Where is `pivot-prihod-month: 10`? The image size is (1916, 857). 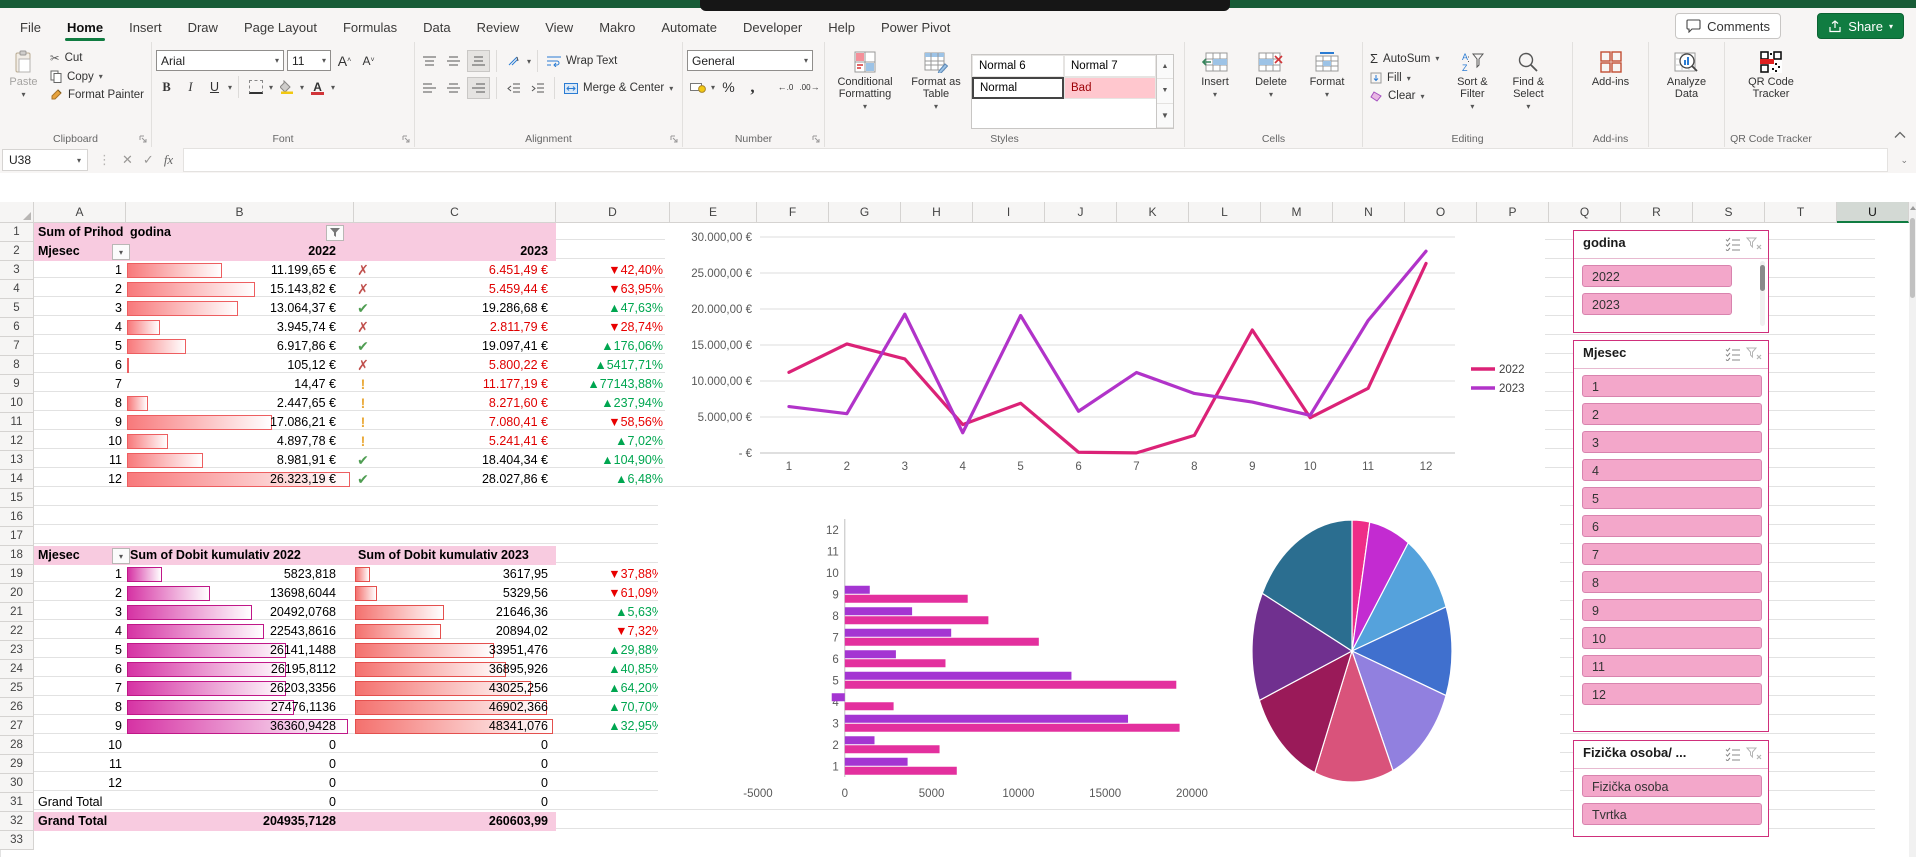
pivot-prihod-month: 10 is located at coordinates (61, 441).